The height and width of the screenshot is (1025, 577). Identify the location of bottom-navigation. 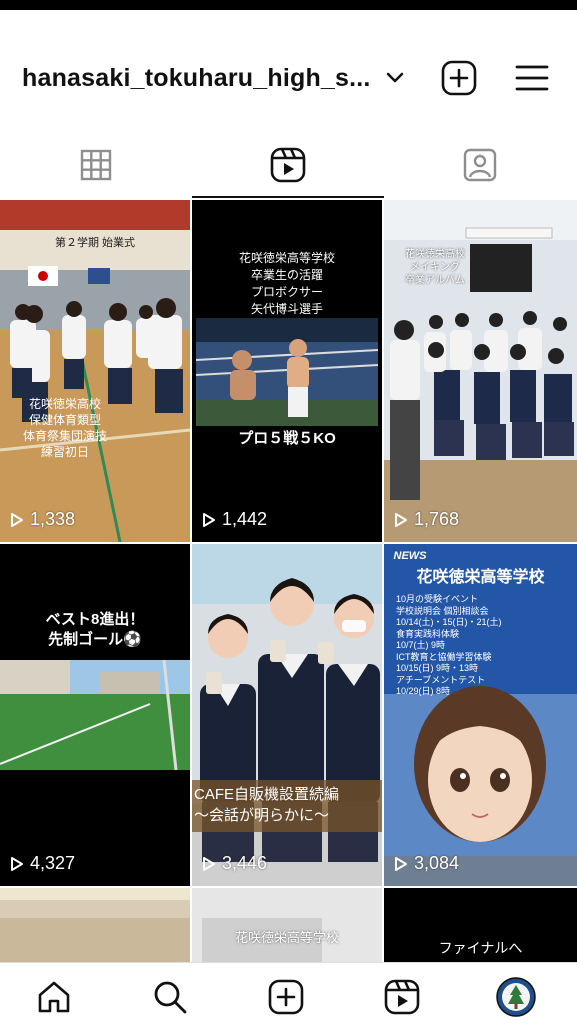
(288, 993).